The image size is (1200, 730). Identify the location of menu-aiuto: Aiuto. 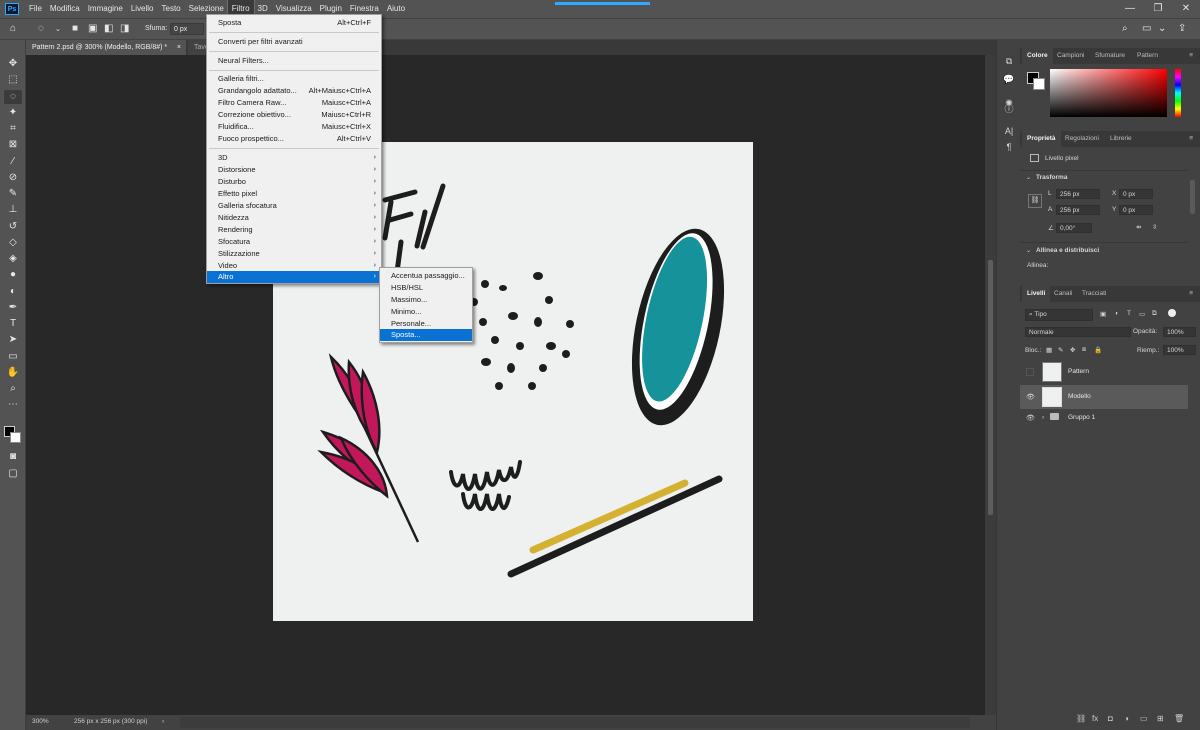
(396, 9).